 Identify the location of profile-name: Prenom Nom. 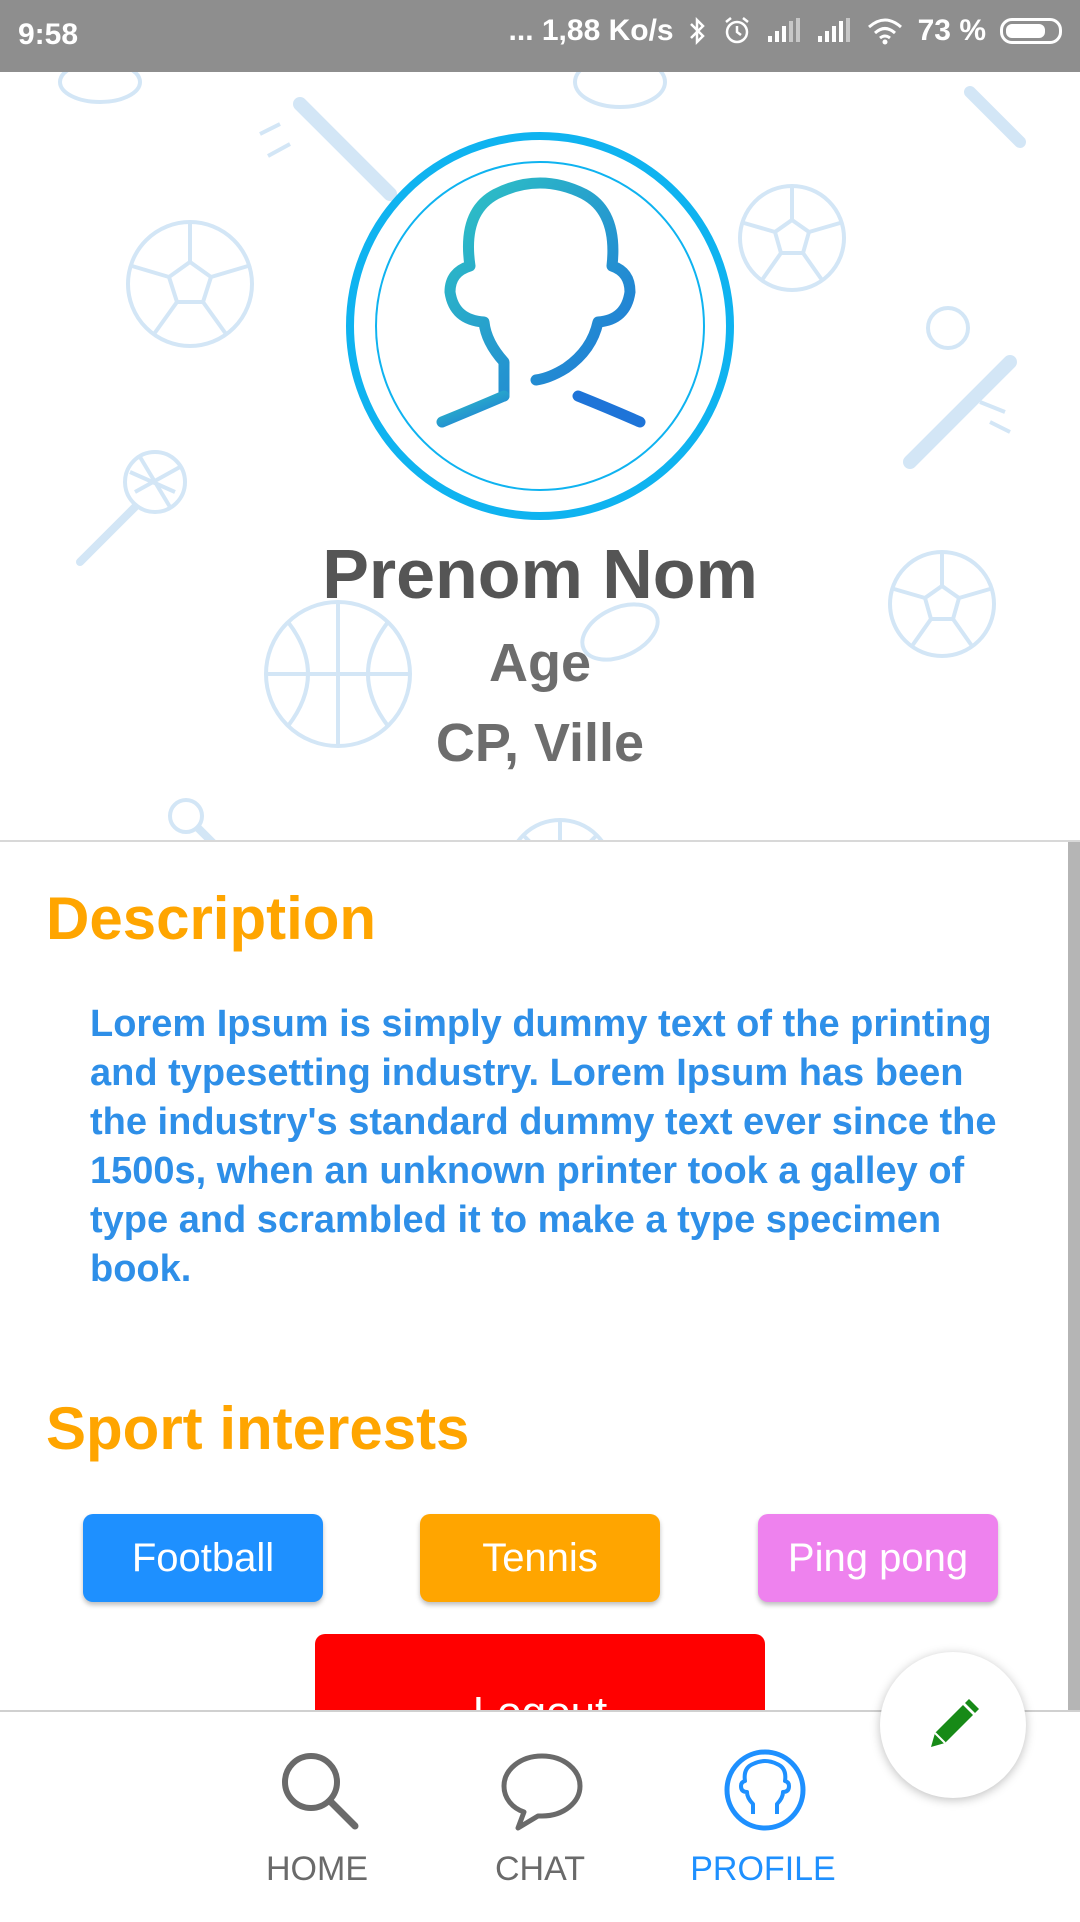
(540, 574).